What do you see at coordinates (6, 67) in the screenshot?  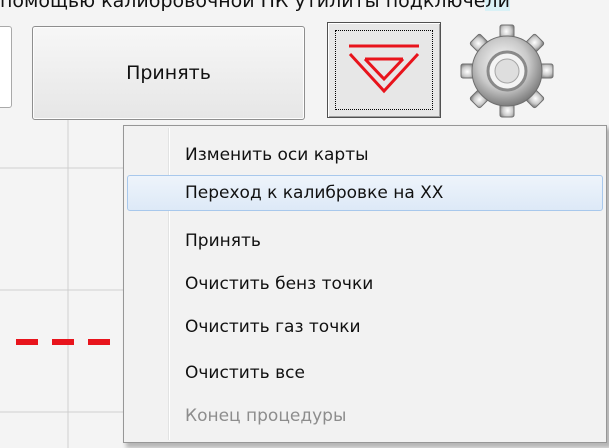 I see `left-edge-panel` at bounding box center [6, 67].